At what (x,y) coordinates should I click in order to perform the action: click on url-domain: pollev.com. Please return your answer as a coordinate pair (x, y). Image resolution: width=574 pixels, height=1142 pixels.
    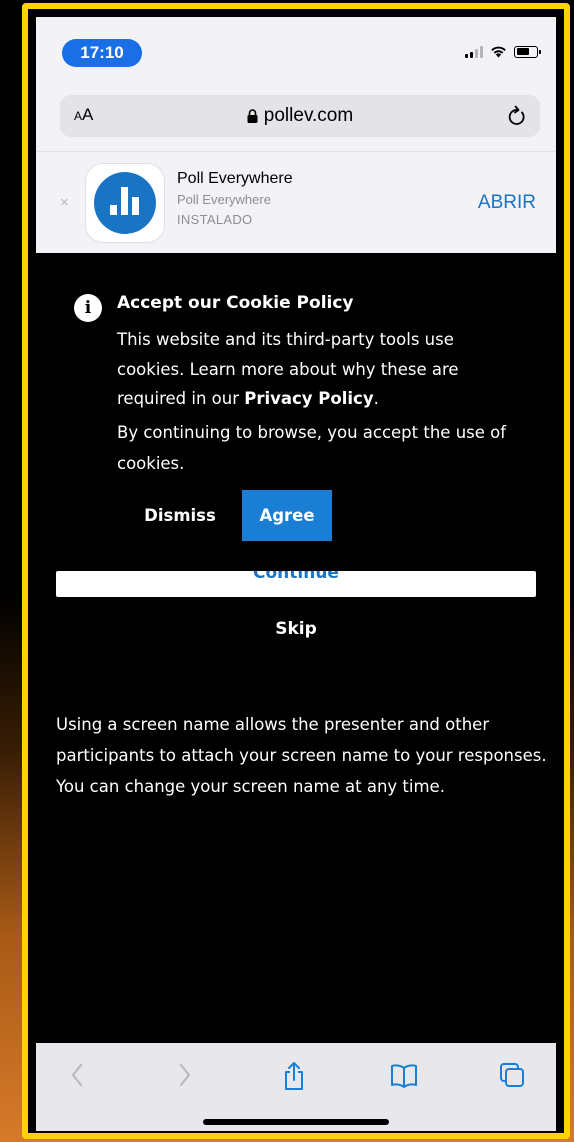
    Looking at the image, I should click on (308, 115).